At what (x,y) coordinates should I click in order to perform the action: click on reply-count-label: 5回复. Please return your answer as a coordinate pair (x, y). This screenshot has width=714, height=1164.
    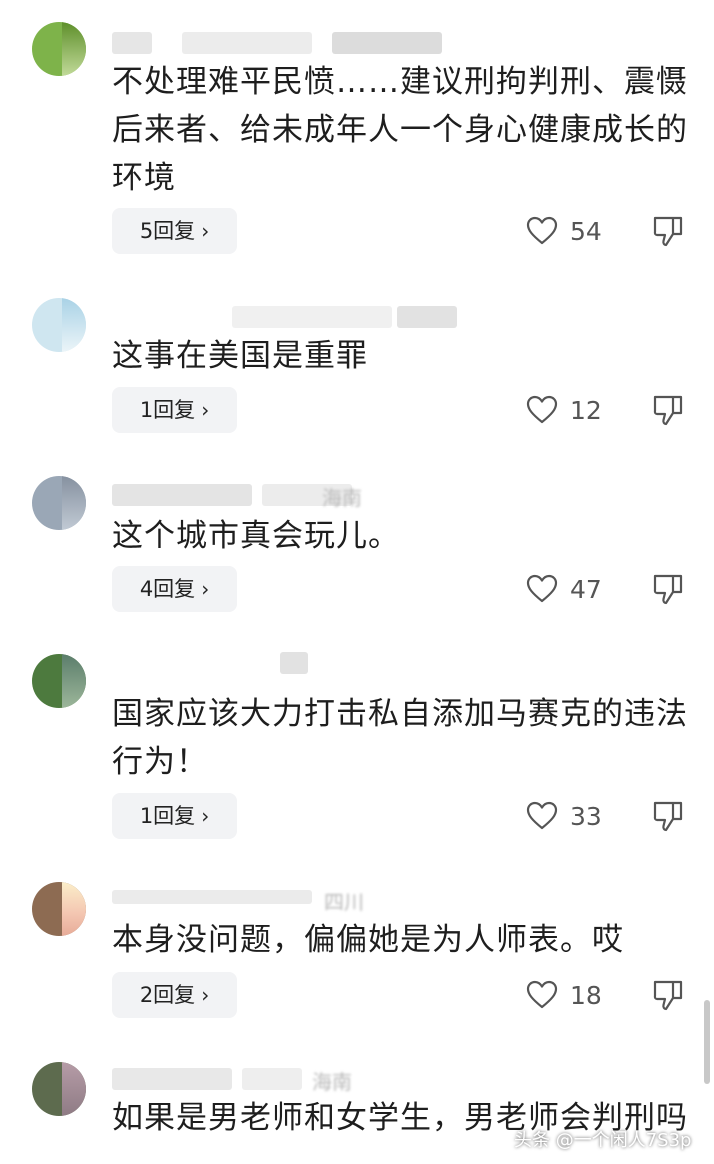
    Looking at the image, I should click on (167, 231).